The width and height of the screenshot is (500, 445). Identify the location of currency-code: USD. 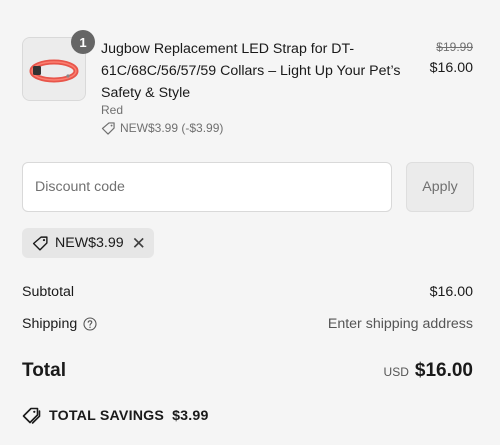
(396, 372).